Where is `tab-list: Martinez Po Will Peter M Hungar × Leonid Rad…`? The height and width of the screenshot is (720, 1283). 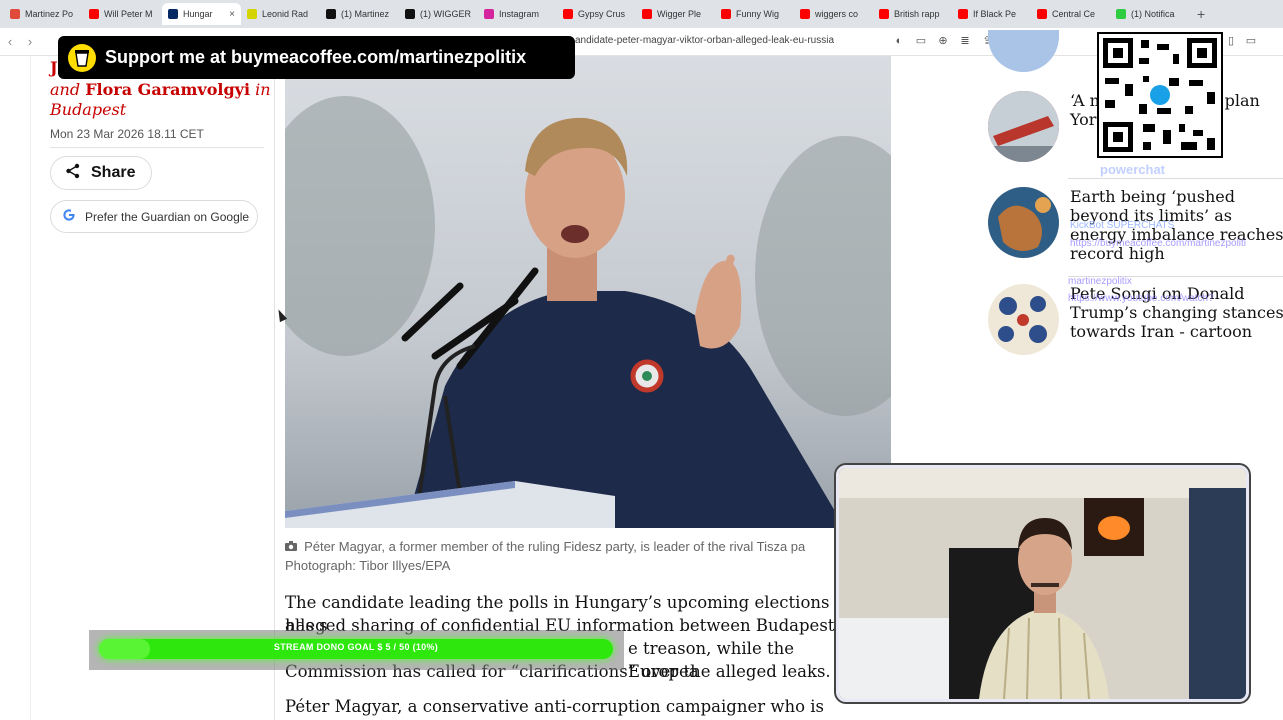
tab-list: Martinez Po Will Peter M Hungar × Leonid Rad… is located at coordinates (596, 14).